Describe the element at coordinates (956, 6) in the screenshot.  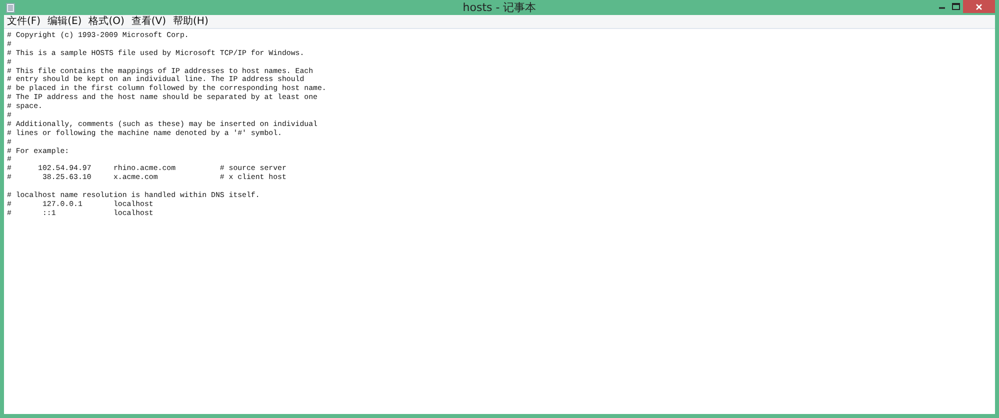
I see `maximize-button` at that location.